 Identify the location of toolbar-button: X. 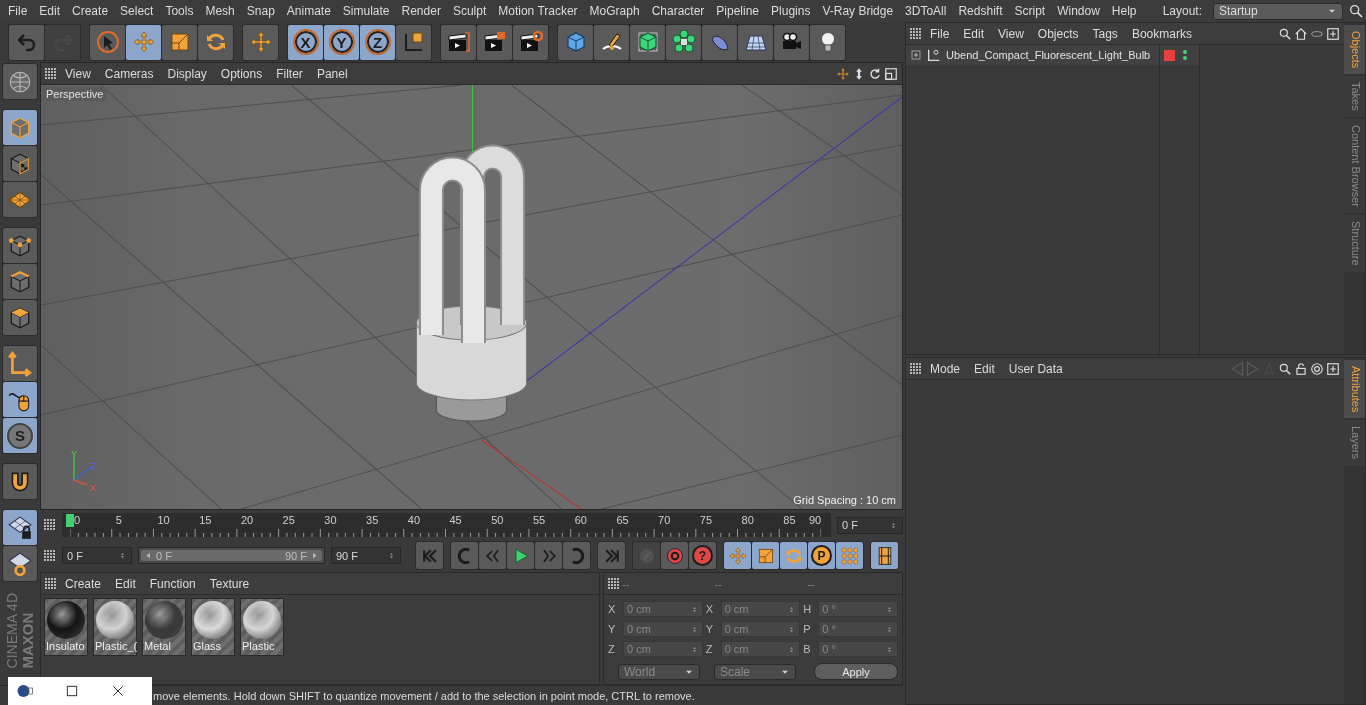
(305, 42).